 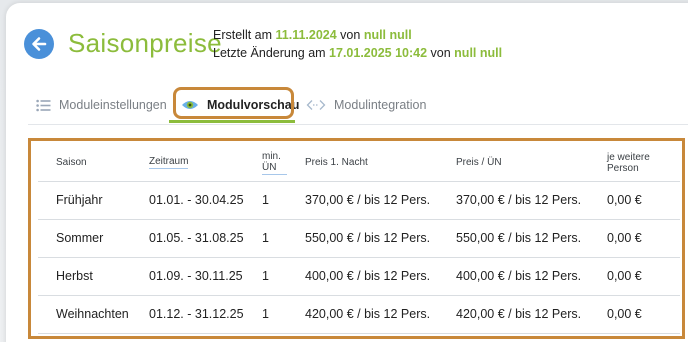 I want to click on active-tab-indicator, so click(x=232, y=121).